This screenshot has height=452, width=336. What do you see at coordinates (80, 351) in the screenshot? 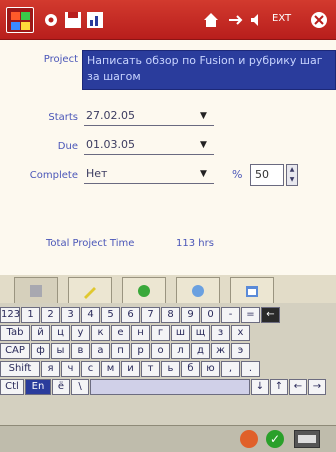
I see `key-в: в` at bounding box center [80, 351].